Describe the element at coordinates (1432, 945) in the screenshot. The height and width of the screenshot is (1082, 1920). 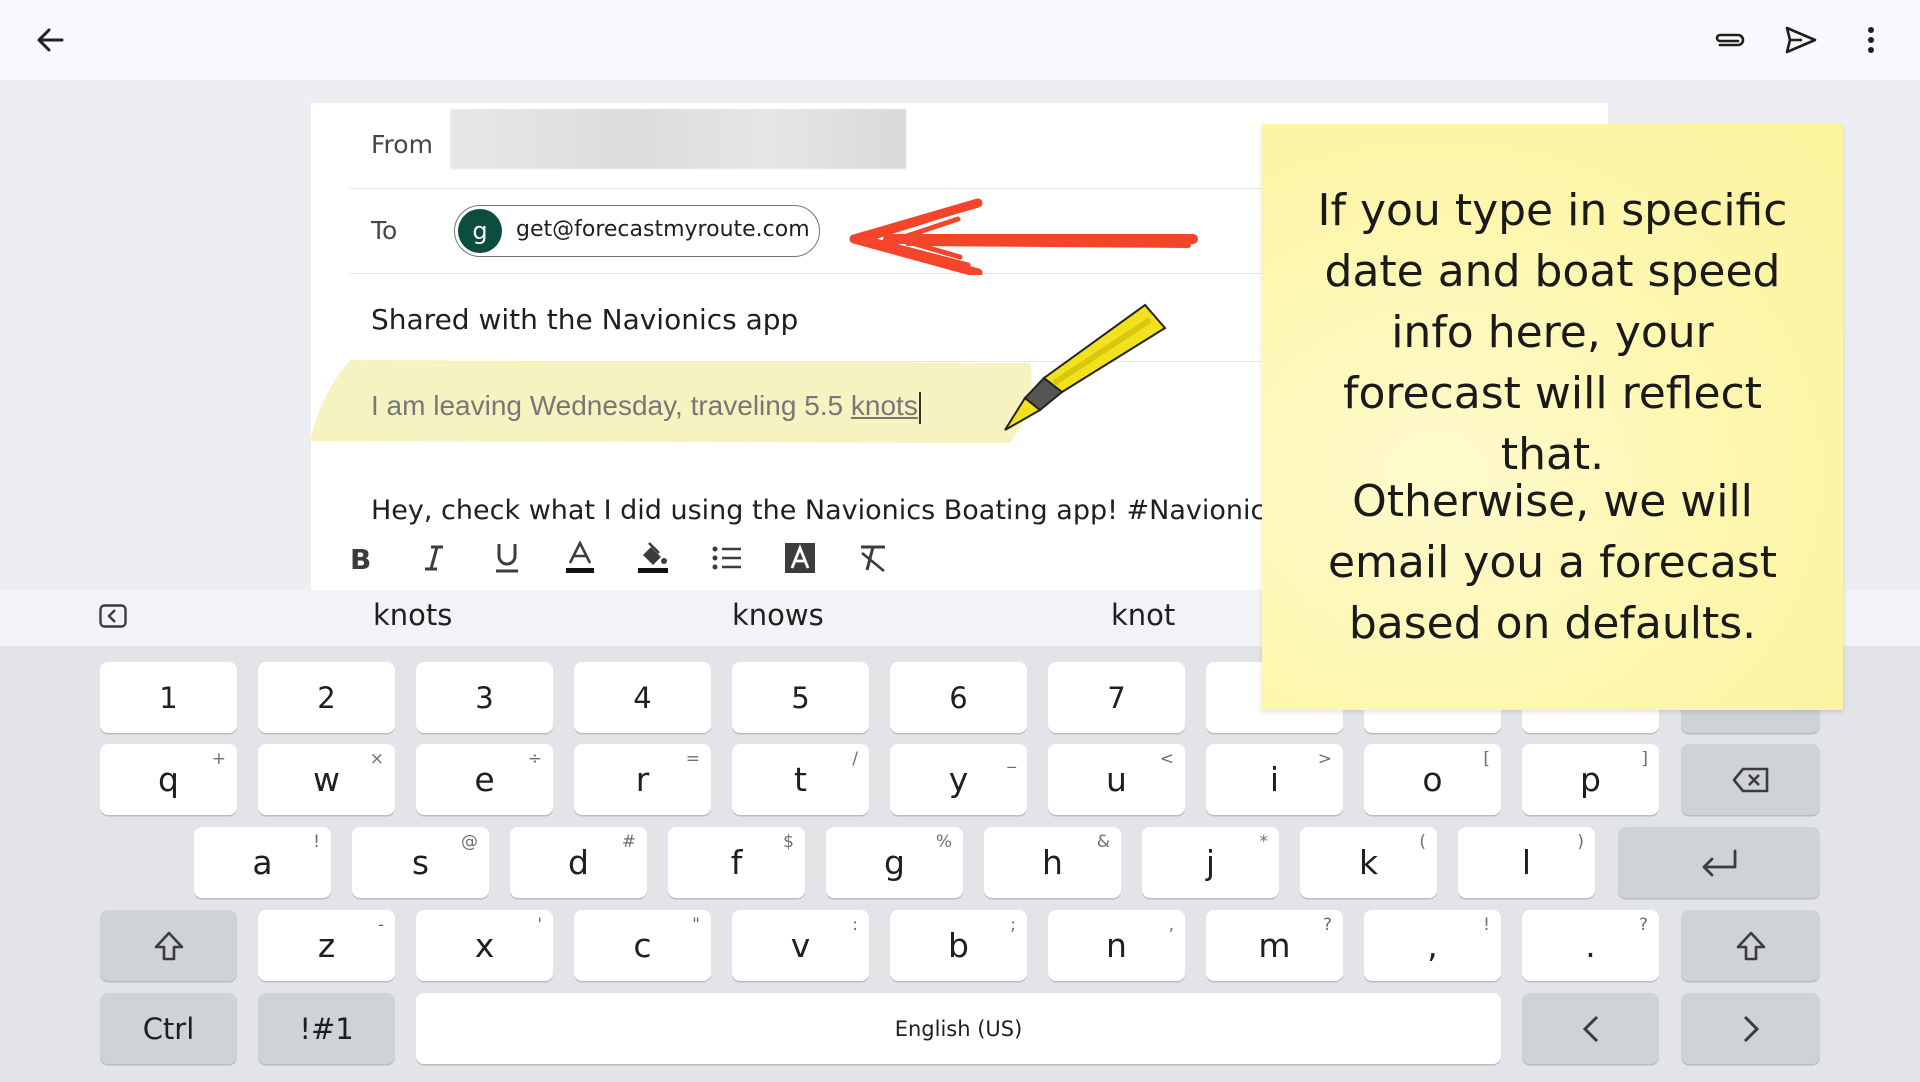
I see `key-comma: ,!` at that location.